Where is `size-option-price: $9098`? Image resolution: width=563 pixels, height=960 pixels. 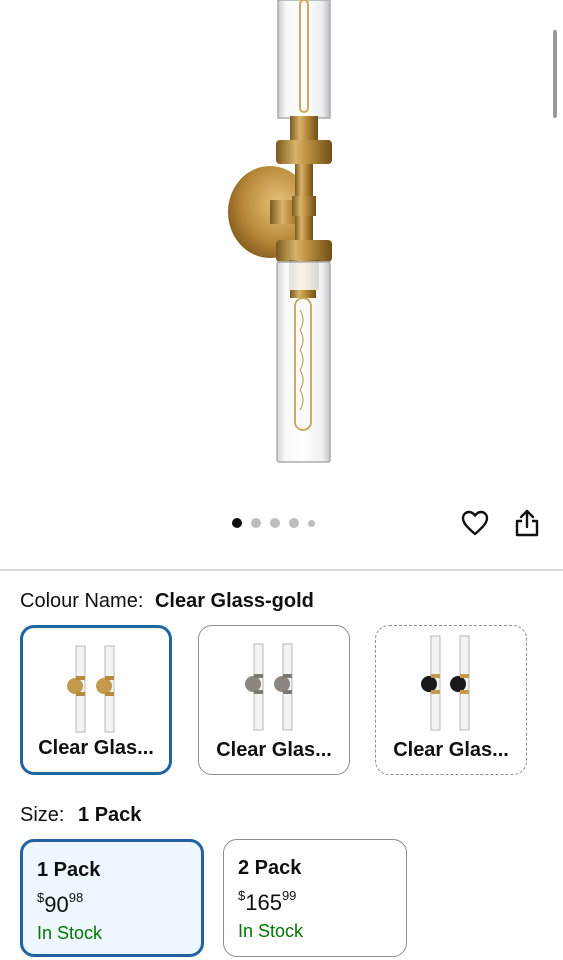 size-option-price: $9098 is located at coordinates (60, 904).